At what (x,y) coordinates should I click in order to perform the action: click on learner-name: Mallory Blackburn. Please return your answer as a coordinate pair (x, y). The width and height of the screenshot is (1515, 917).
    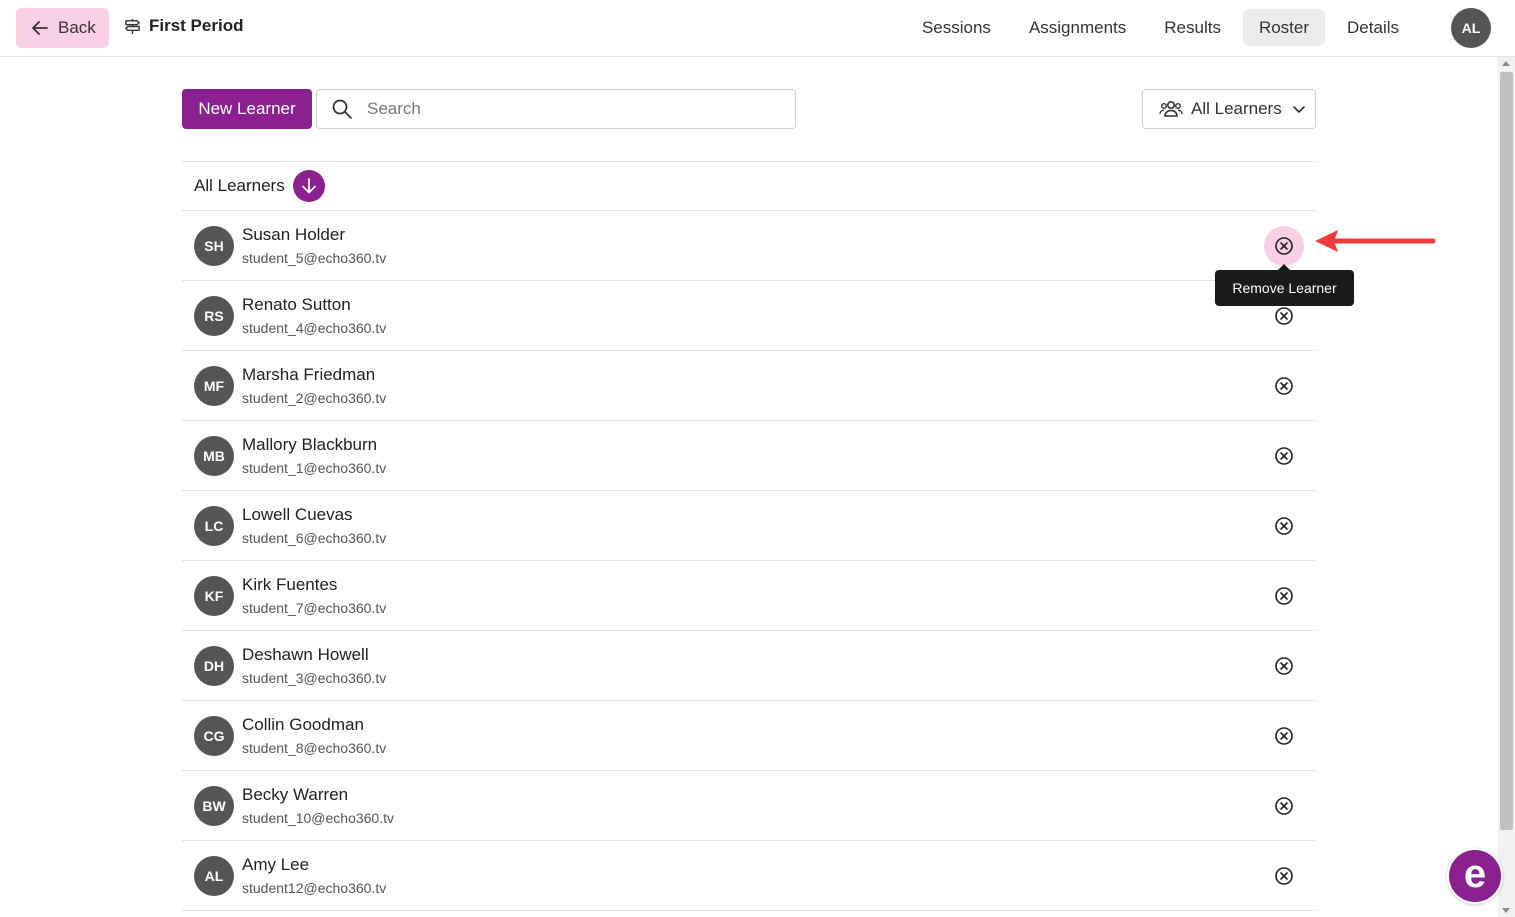
    Looking at the image, I should click on (310, 444).